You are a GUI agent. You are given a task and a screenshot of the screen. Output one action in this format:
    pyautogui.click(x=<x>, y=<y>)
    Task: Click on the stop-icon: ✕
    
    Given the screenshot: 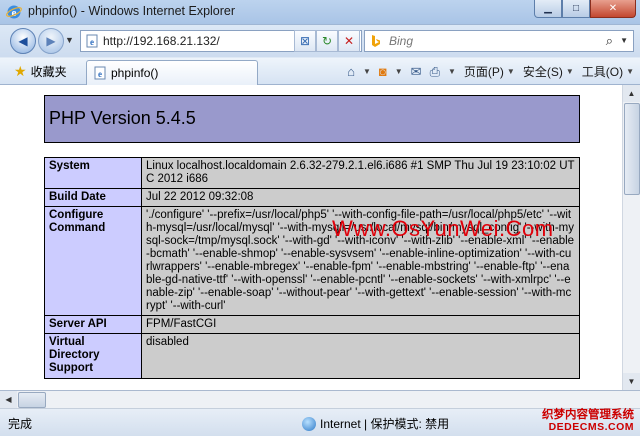 What is the action you would take?
    pyautogui.click(x=349, y=41)
    